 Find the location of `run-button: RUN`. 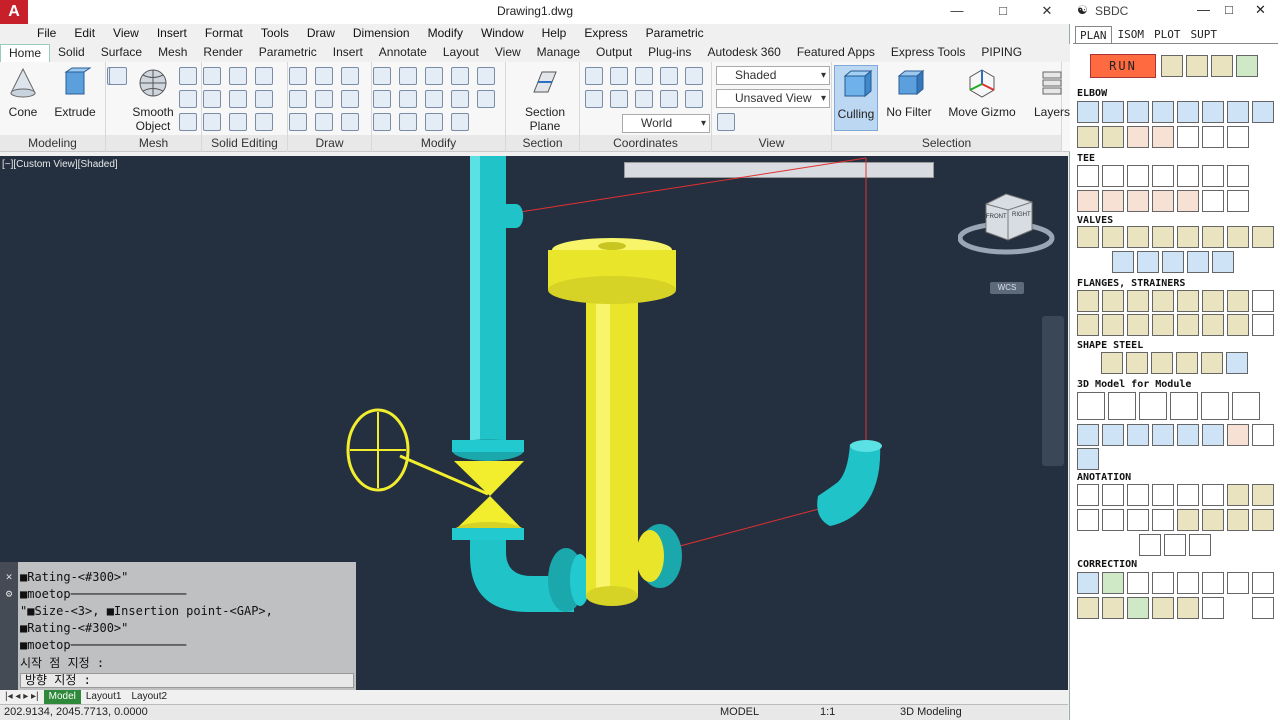

run-button: RUN is located at coordinates (1123, 66).